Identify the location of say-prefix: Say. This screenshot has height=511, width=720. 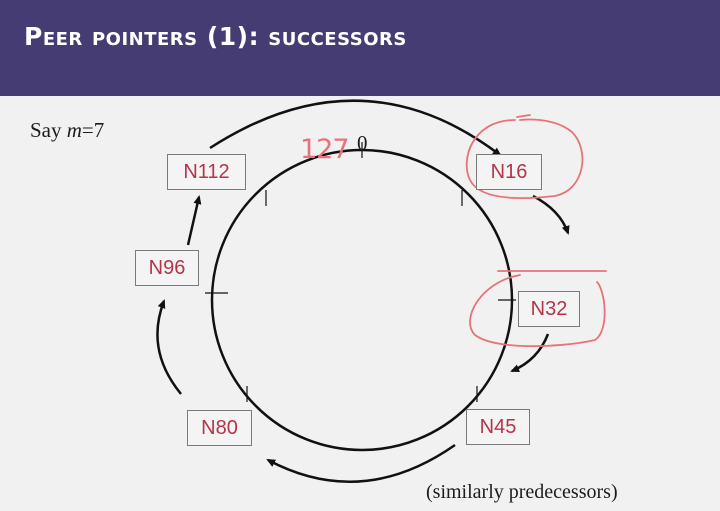
(48, 130).